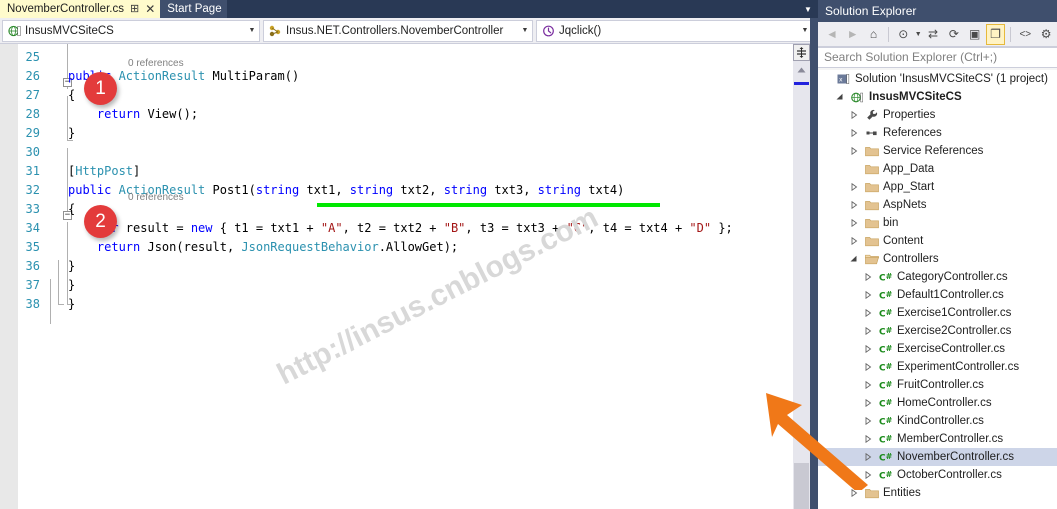 The height and width of the screenshot is (509, 1057). Describe the element at coordinates (937, 457) in the screenshot. I see `tree-item-selected: C # NovemberController.cs` at that location.